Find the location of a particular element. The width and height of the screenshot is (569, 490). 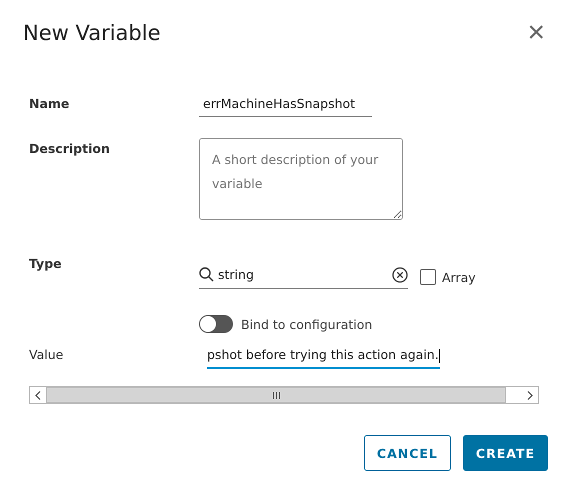

description-field: A short description of your variable is located at coordinates (301, 179).